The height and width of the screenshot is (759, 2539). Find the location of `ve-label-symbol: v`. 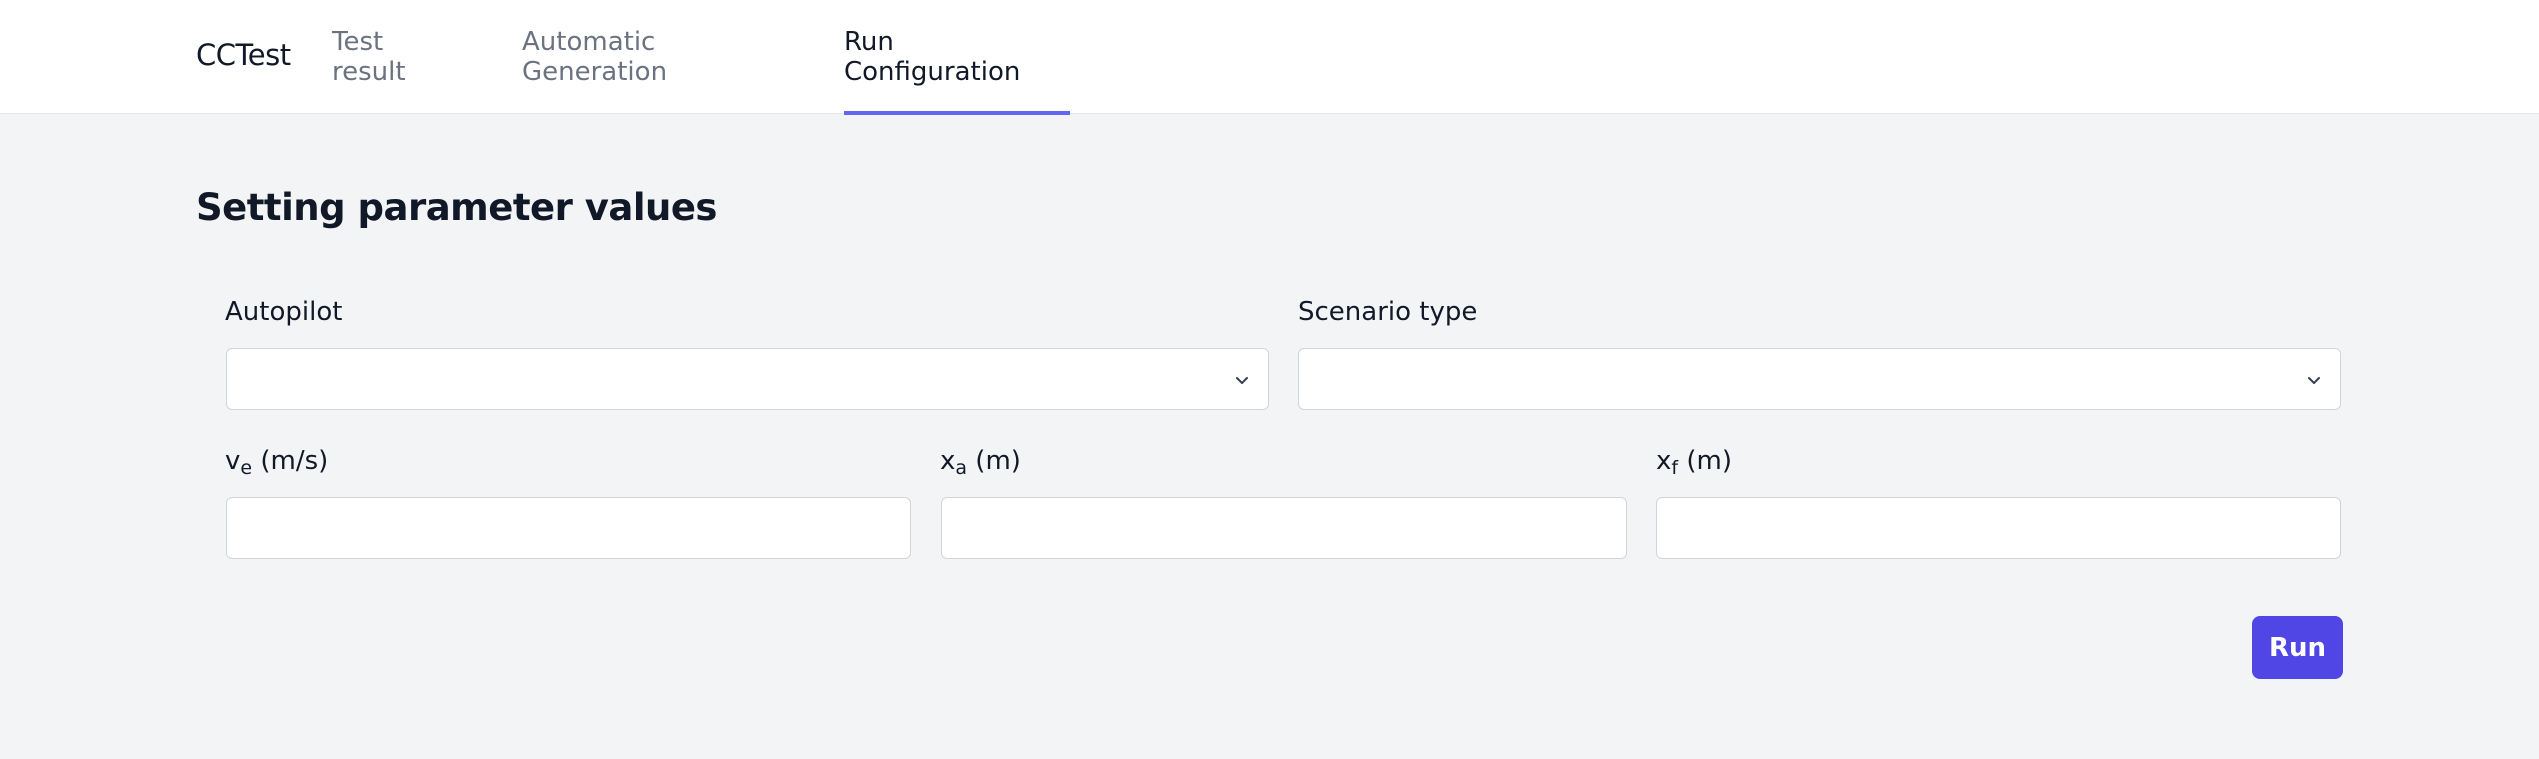

ve-label-symbol: v is located at coordinates (233, 461).